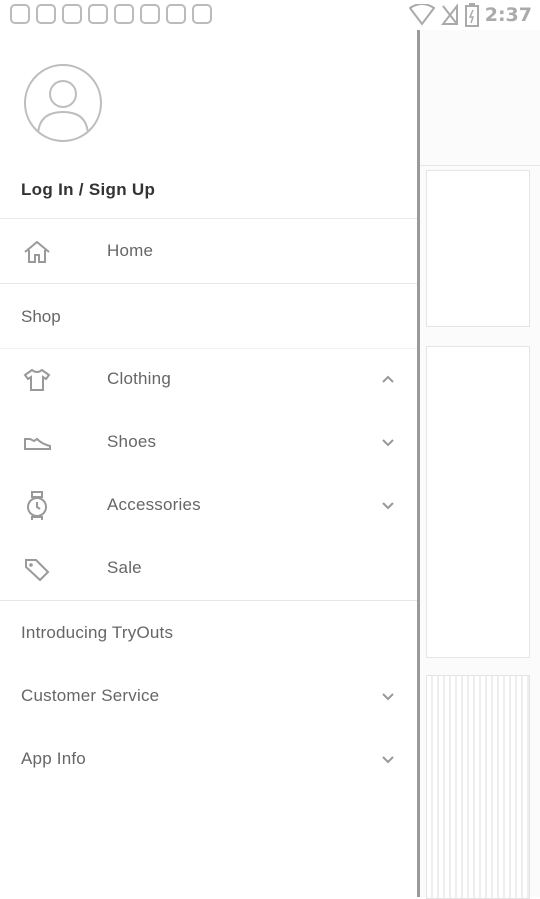  What do you see at coordinates (508, 15) in the screenshot?
I see `clock: 2:37` at bounding box center [508, 15].